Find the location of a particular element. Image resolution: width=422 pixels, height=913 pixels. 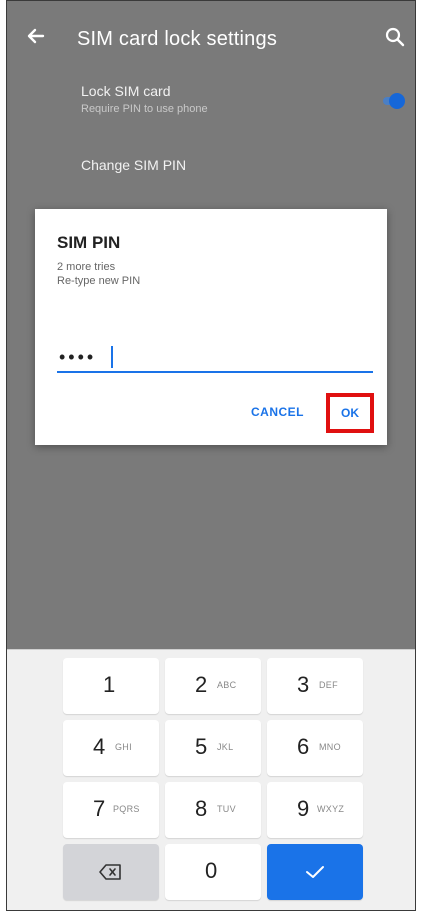

key-6-letters: MNO is located at coordinates (330, 747).